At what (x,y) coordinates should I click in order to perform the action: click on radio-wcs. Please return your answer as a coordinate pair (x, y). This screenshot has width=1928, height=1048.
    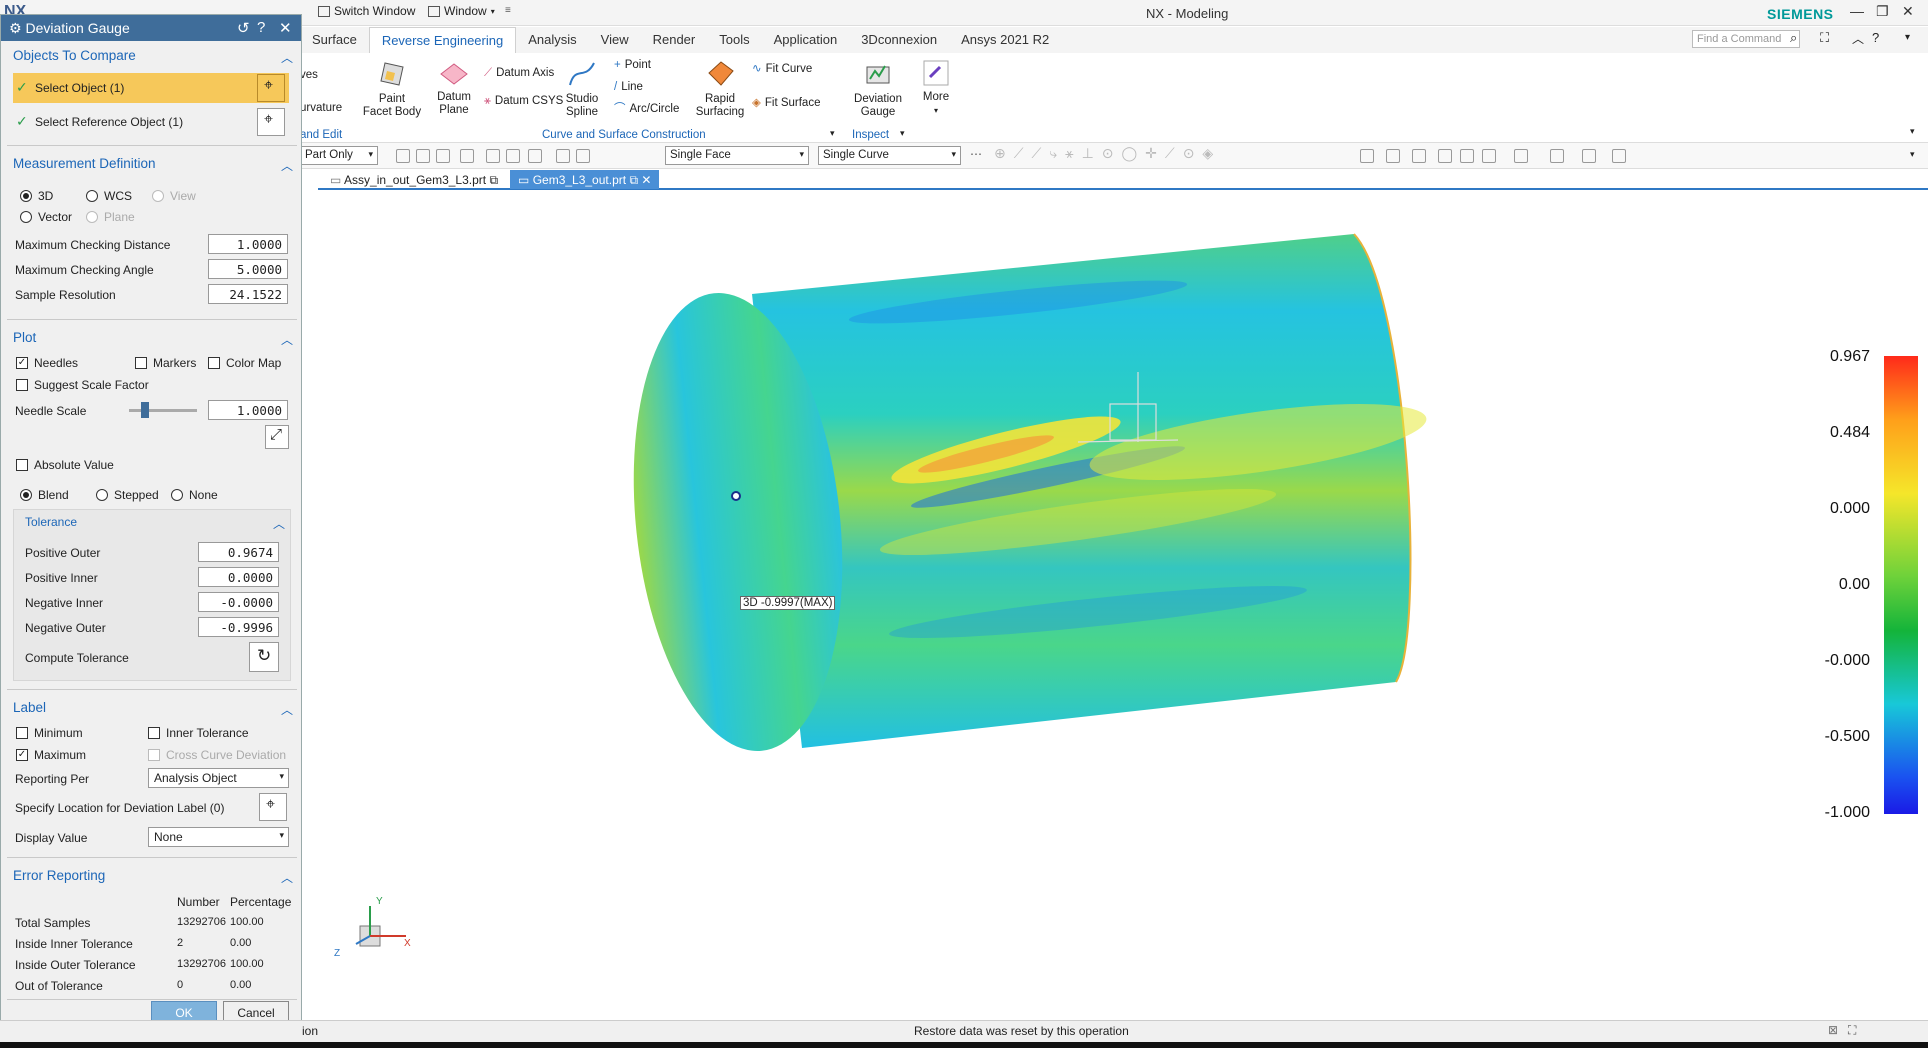
    Looking at the image, I should click on (92, 196).